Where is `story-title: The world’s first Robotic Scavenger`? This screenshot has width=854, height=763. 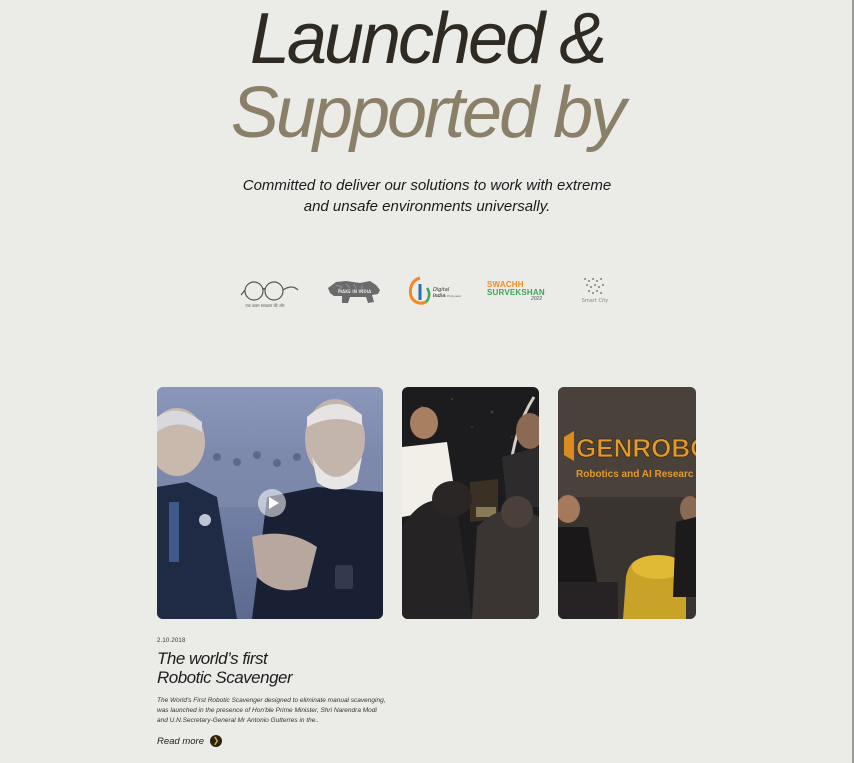 story-title: The world’s first Robotic Scavenger is located at coordinates (225, 668).